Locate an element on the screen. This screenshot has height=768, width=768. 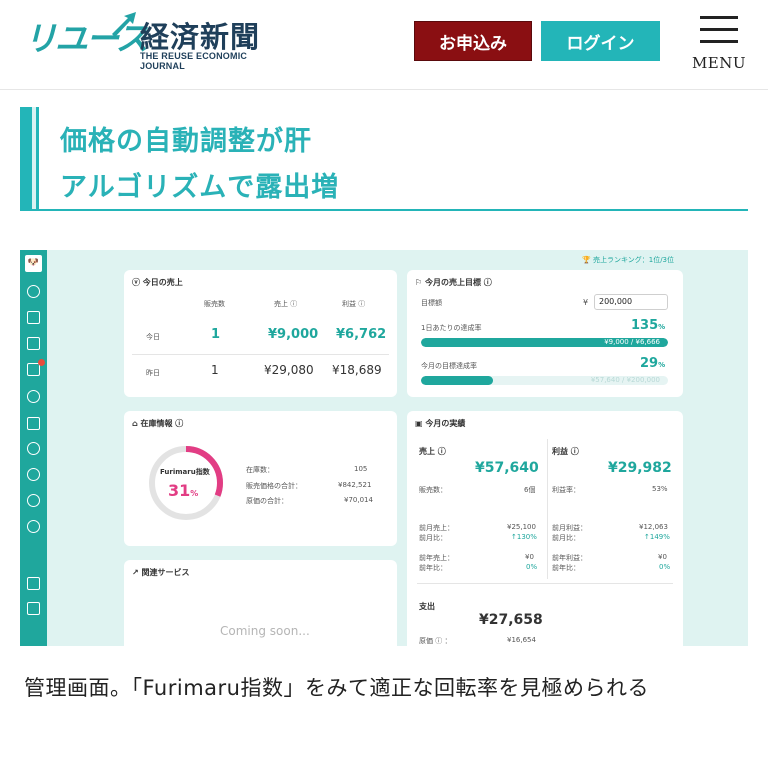
monthly-goal-title: ⚐ 今月の売上目標 ⓘ is located at coordinates (453, 282).